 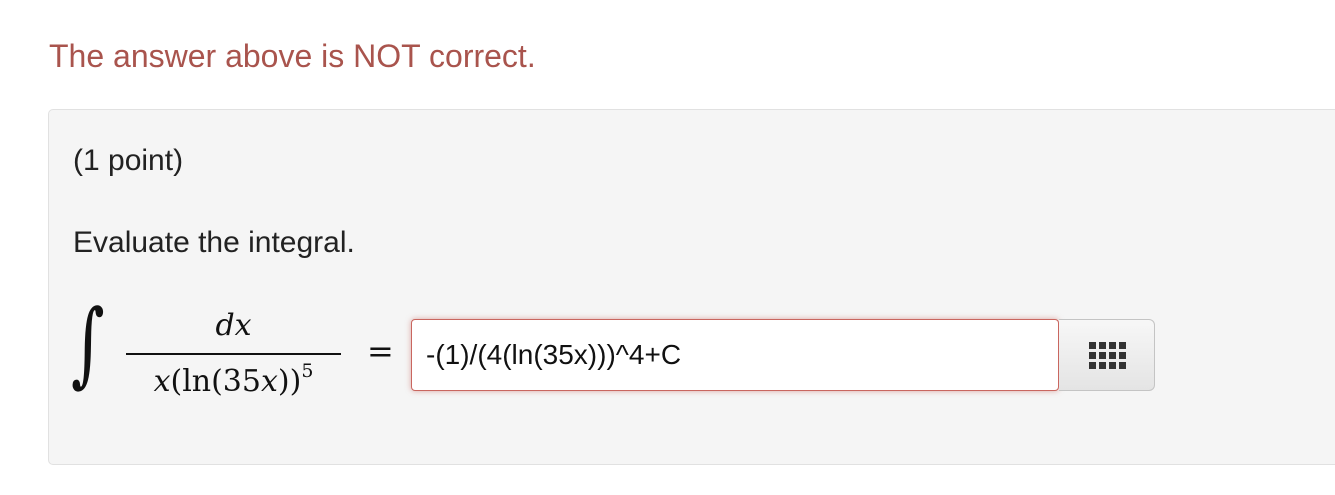 I want to click on fraction-denominator: x(ln(35x))5, so click(x=233, y=379).